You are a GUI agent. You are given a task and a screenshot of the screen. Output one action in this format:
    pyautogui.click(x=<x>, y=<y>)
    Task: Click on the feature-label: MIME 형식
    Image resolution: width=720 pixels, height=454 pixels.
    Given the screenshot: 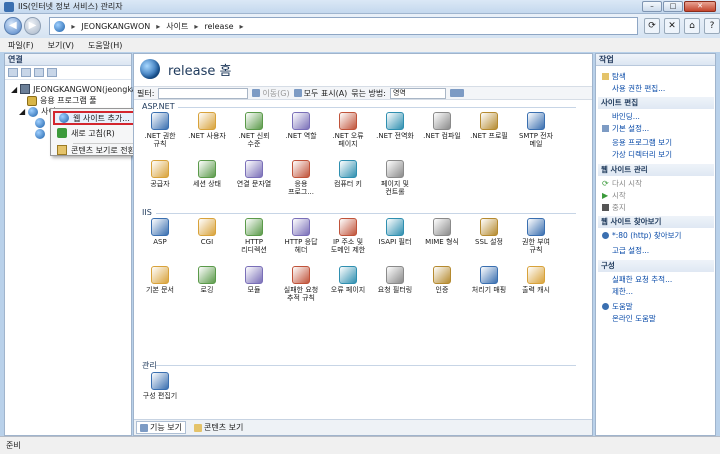 What is the action you would take?
    pyautogui.click(x=442, y=242)
    